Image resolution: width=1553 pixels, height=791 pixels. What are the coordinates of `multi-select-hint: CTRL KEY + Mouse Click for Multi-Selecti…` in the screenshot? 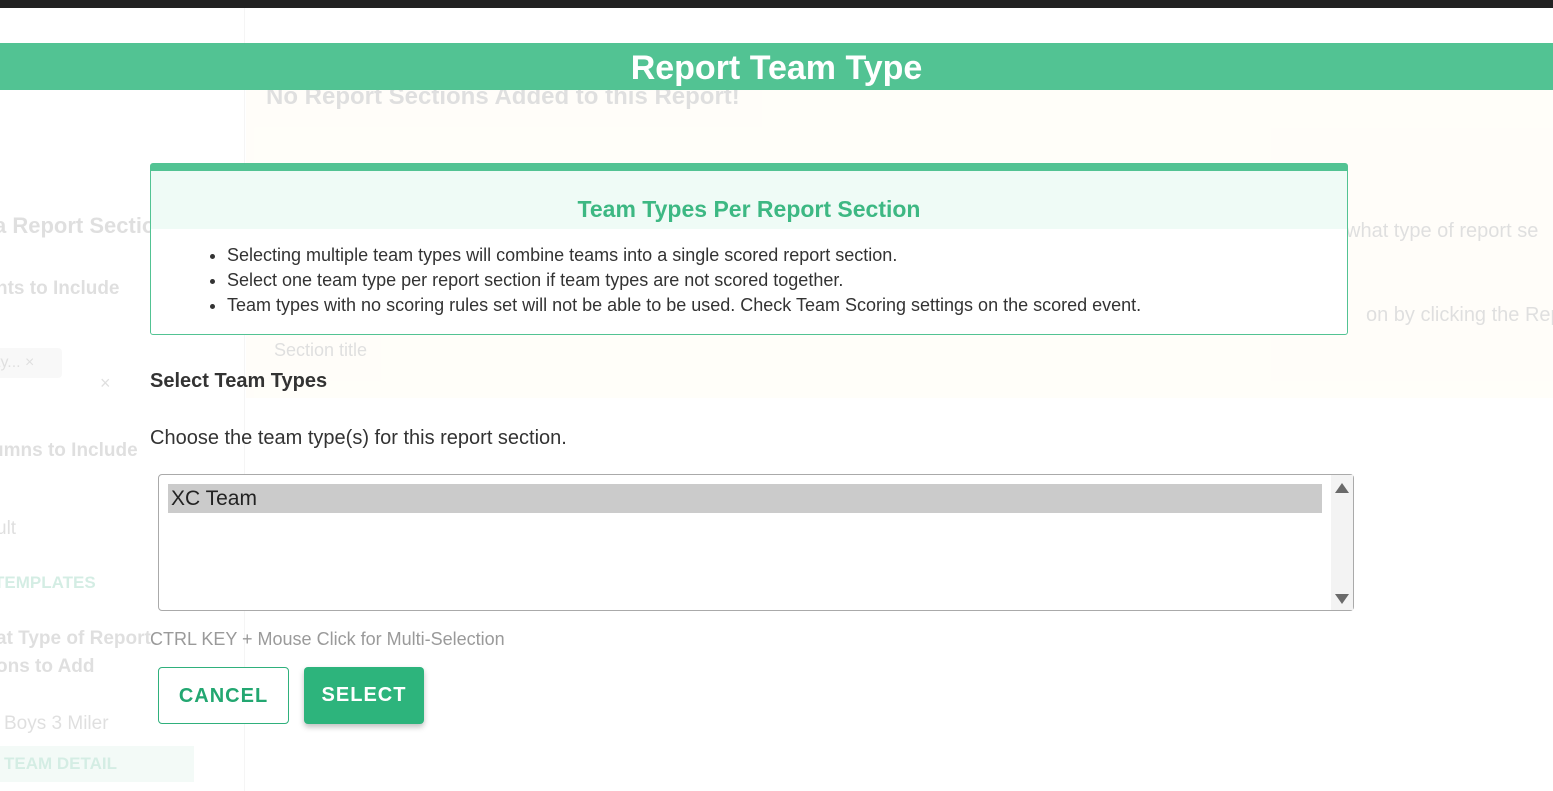 It's located at (327, 639).